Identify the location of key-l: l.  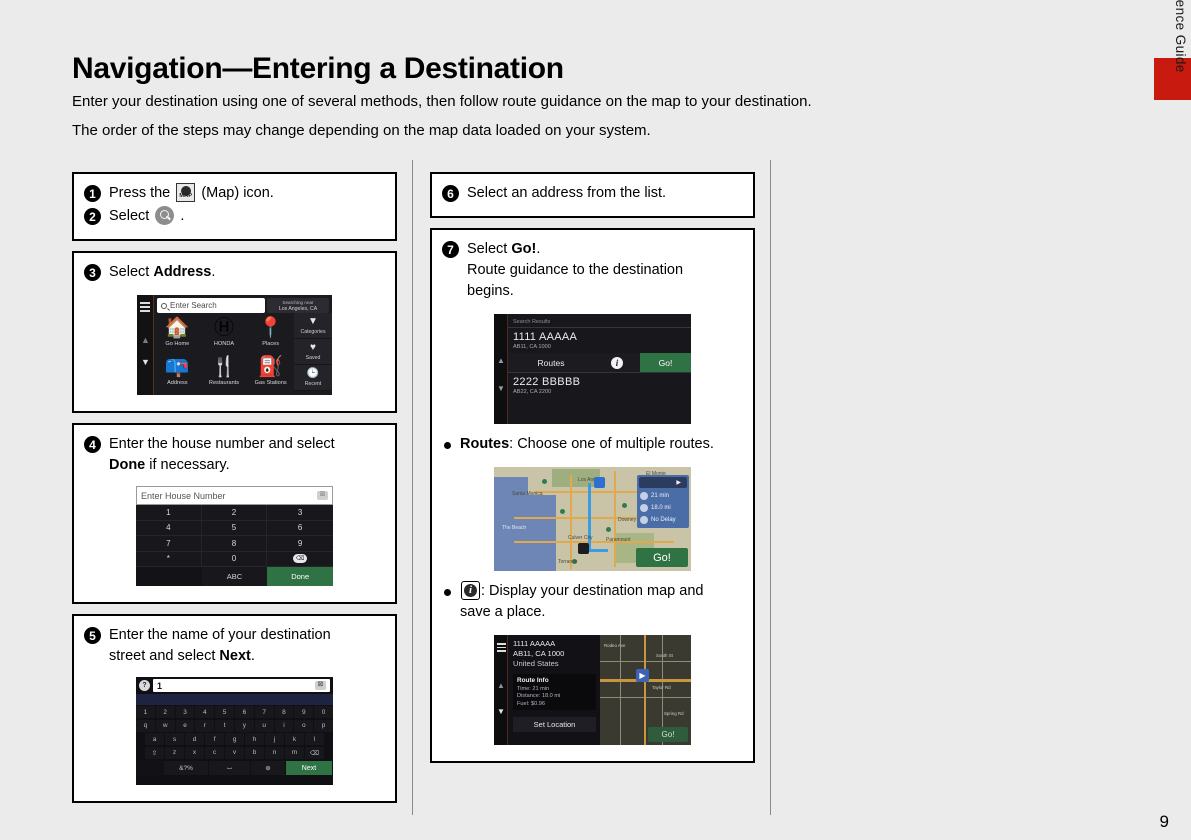
(314, 739).